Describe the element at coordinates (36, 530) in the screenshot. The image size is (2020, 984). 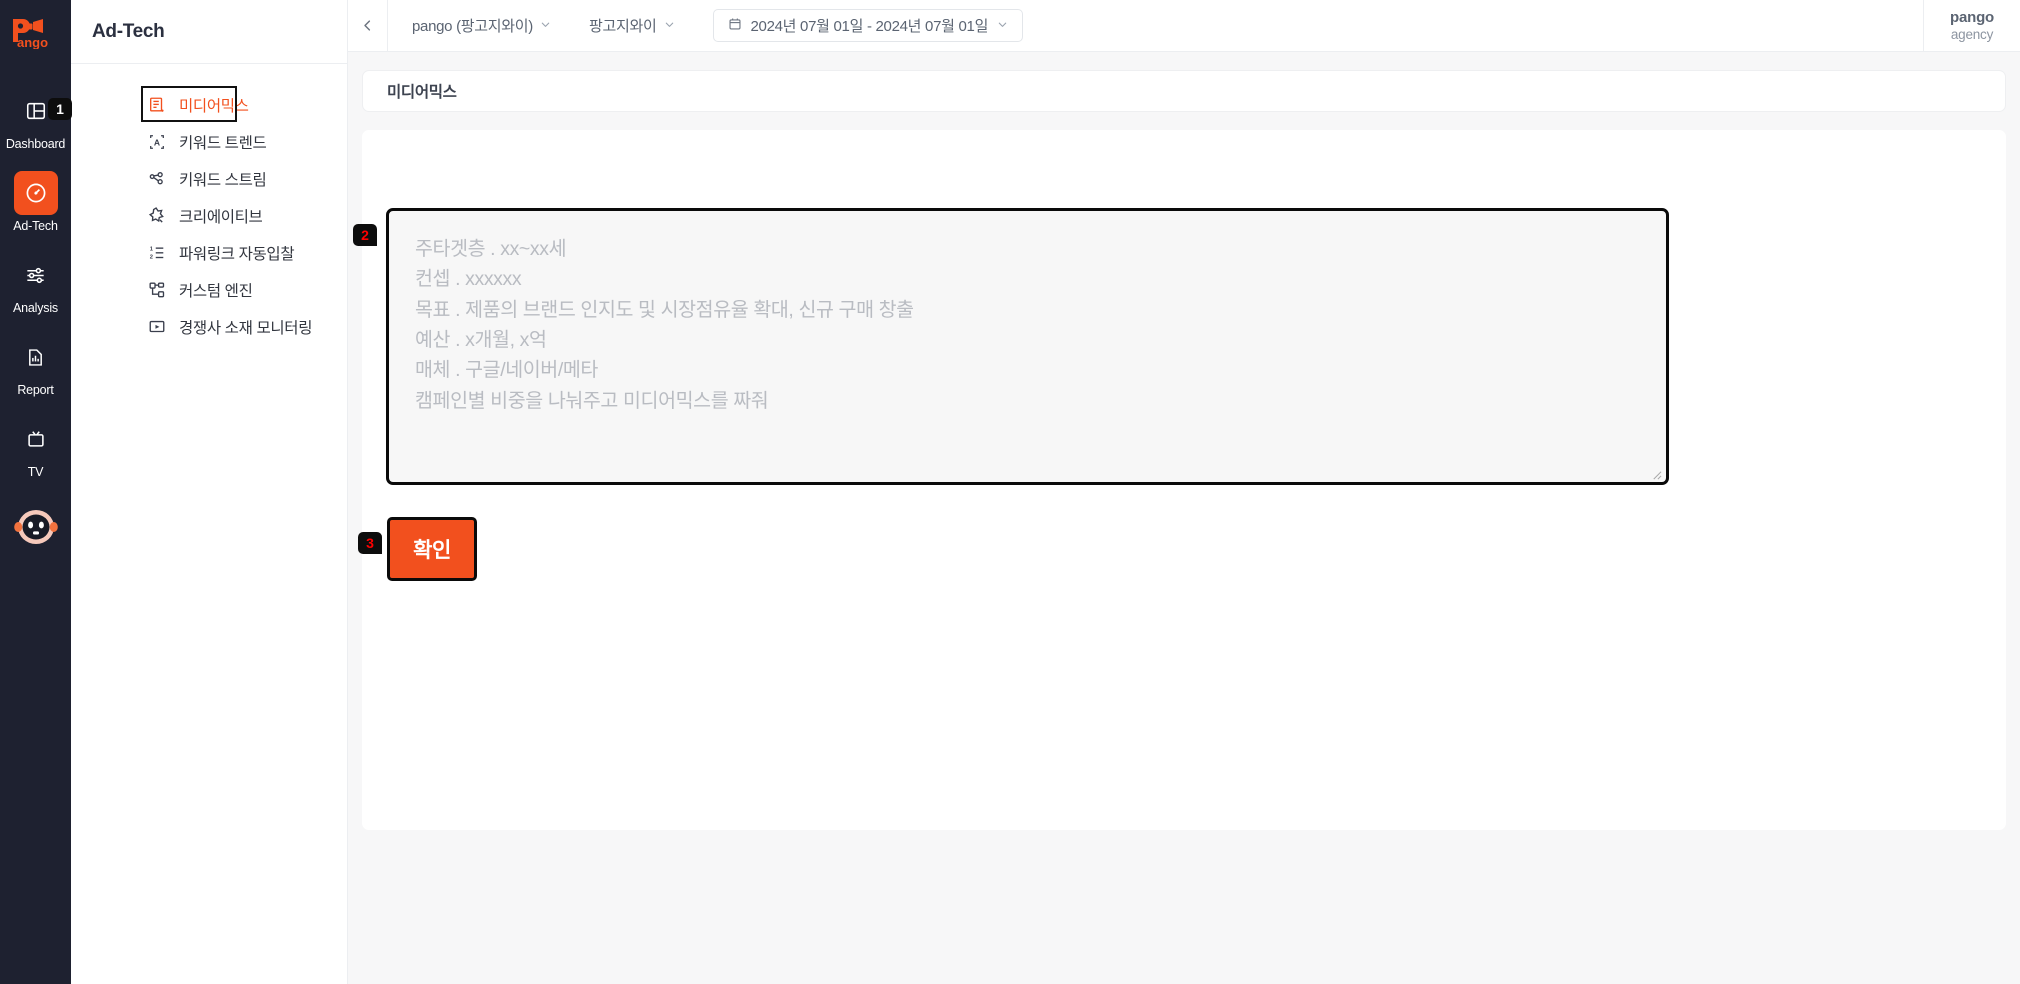
I see `bot-avatar-icon` at that location.